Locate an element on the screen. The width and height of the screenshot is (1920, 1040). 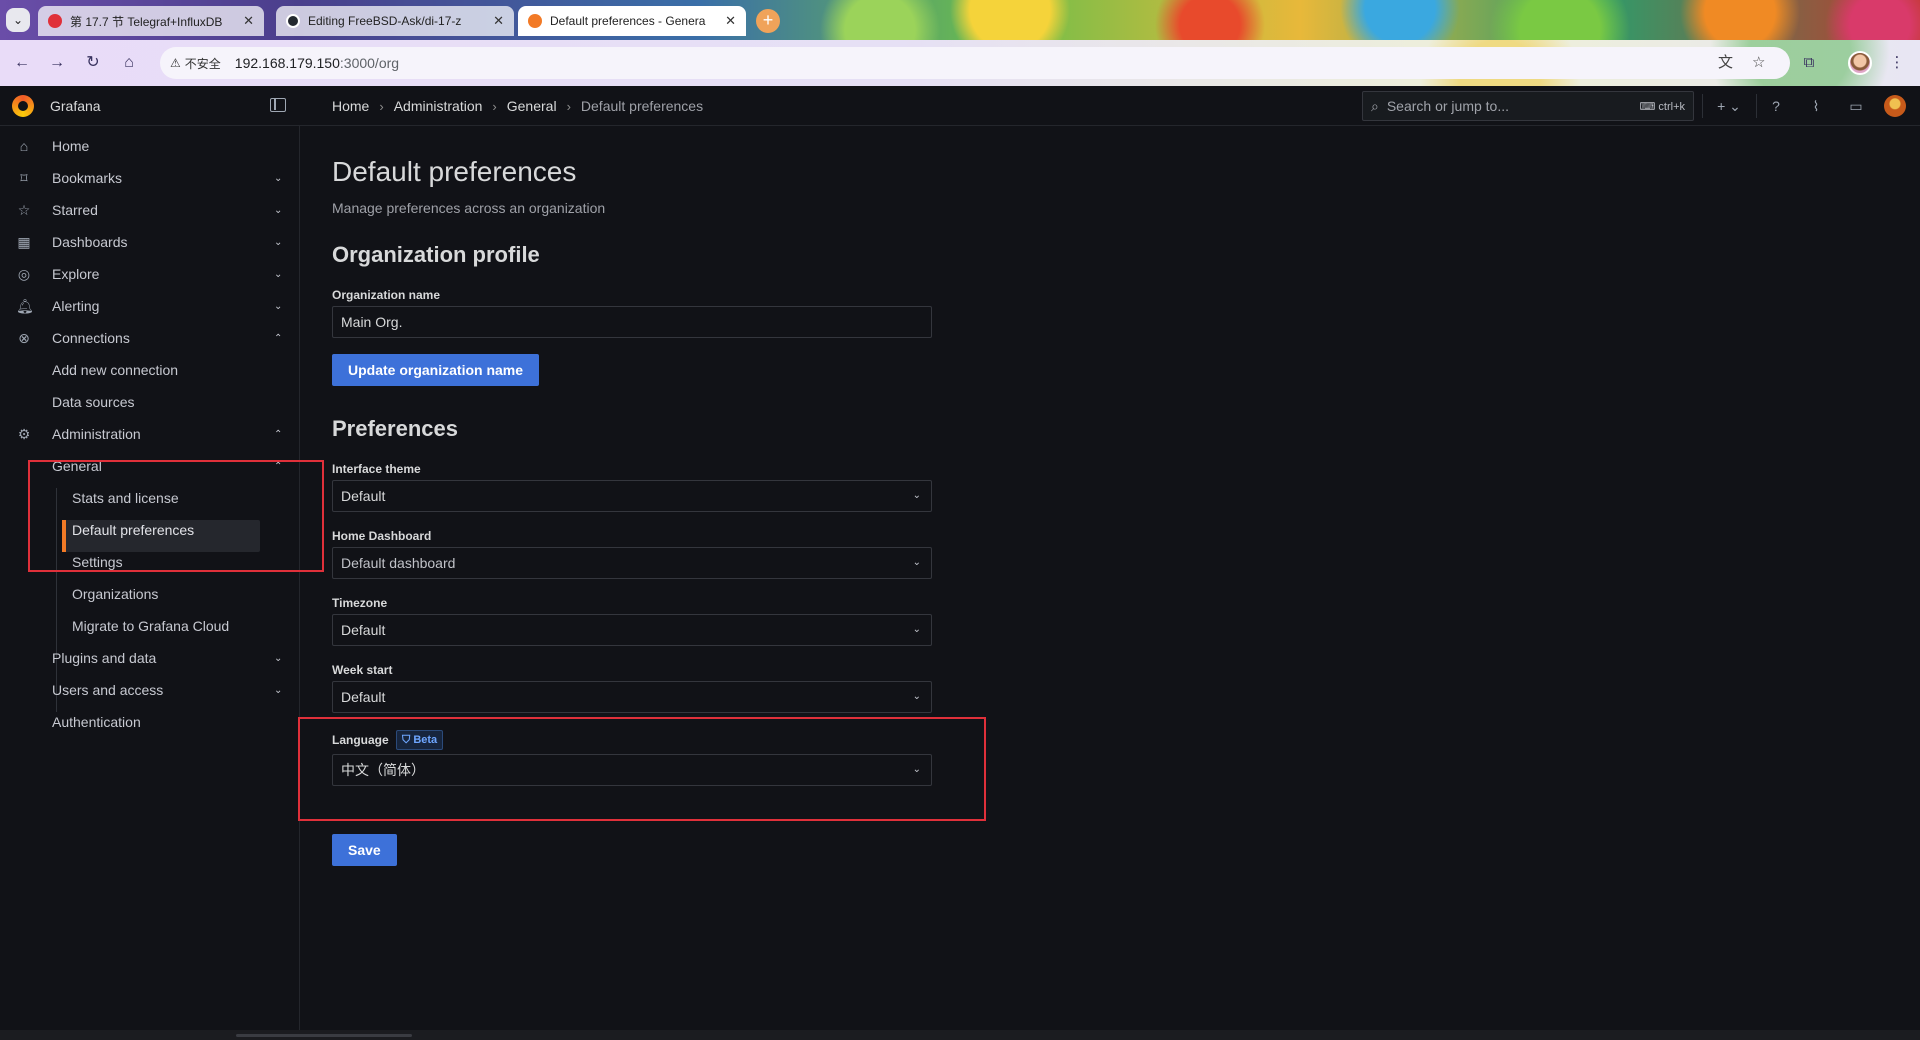
help-icon: ? is located at coordinates (1776, 106).